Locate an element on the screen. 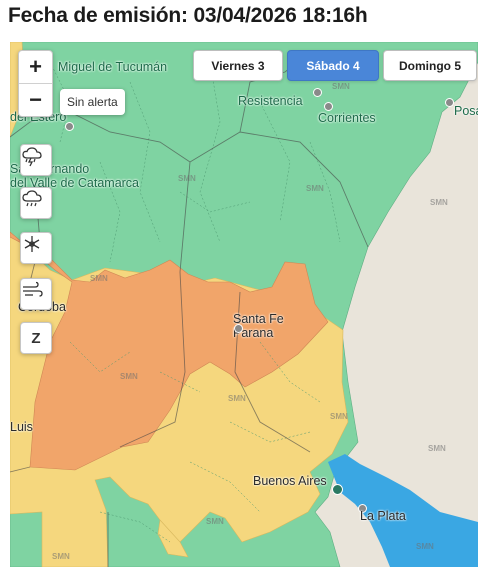 The width and height of the screenshot is (478, 567). wind-layer-button is located at coordinates (36, 294).